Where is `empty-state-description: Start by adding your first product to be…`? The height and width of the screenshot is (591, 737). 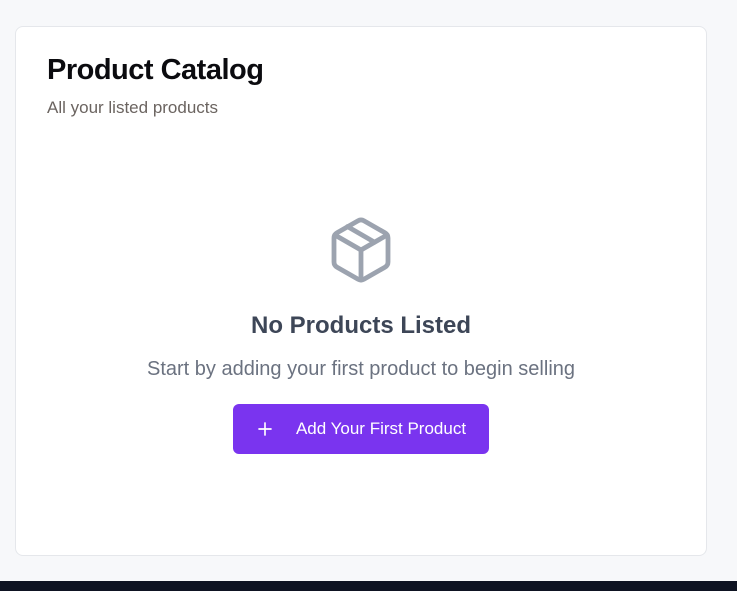 empty-state-description: Start by adding your first product to be… is located at coordinates (361, 369).